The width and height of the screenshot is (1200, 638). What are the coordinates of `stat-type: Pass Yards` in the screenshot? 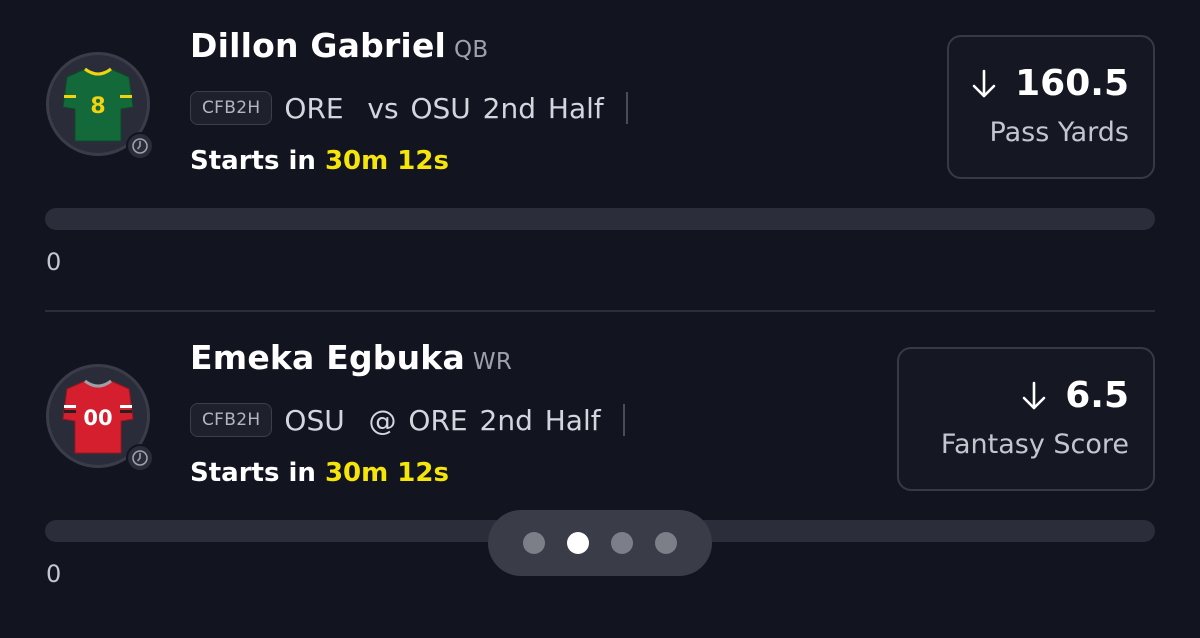 It's located at (1059, 132).